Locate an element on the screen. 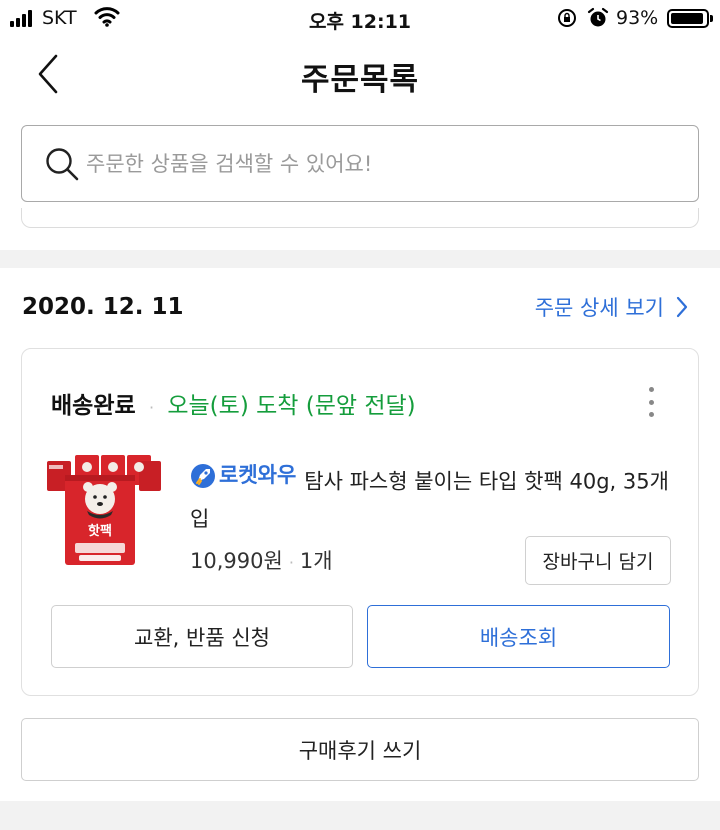 The image size is (720, 830). order-detail-label: 주문 상세 보기 is located at coordinates (599, 308).